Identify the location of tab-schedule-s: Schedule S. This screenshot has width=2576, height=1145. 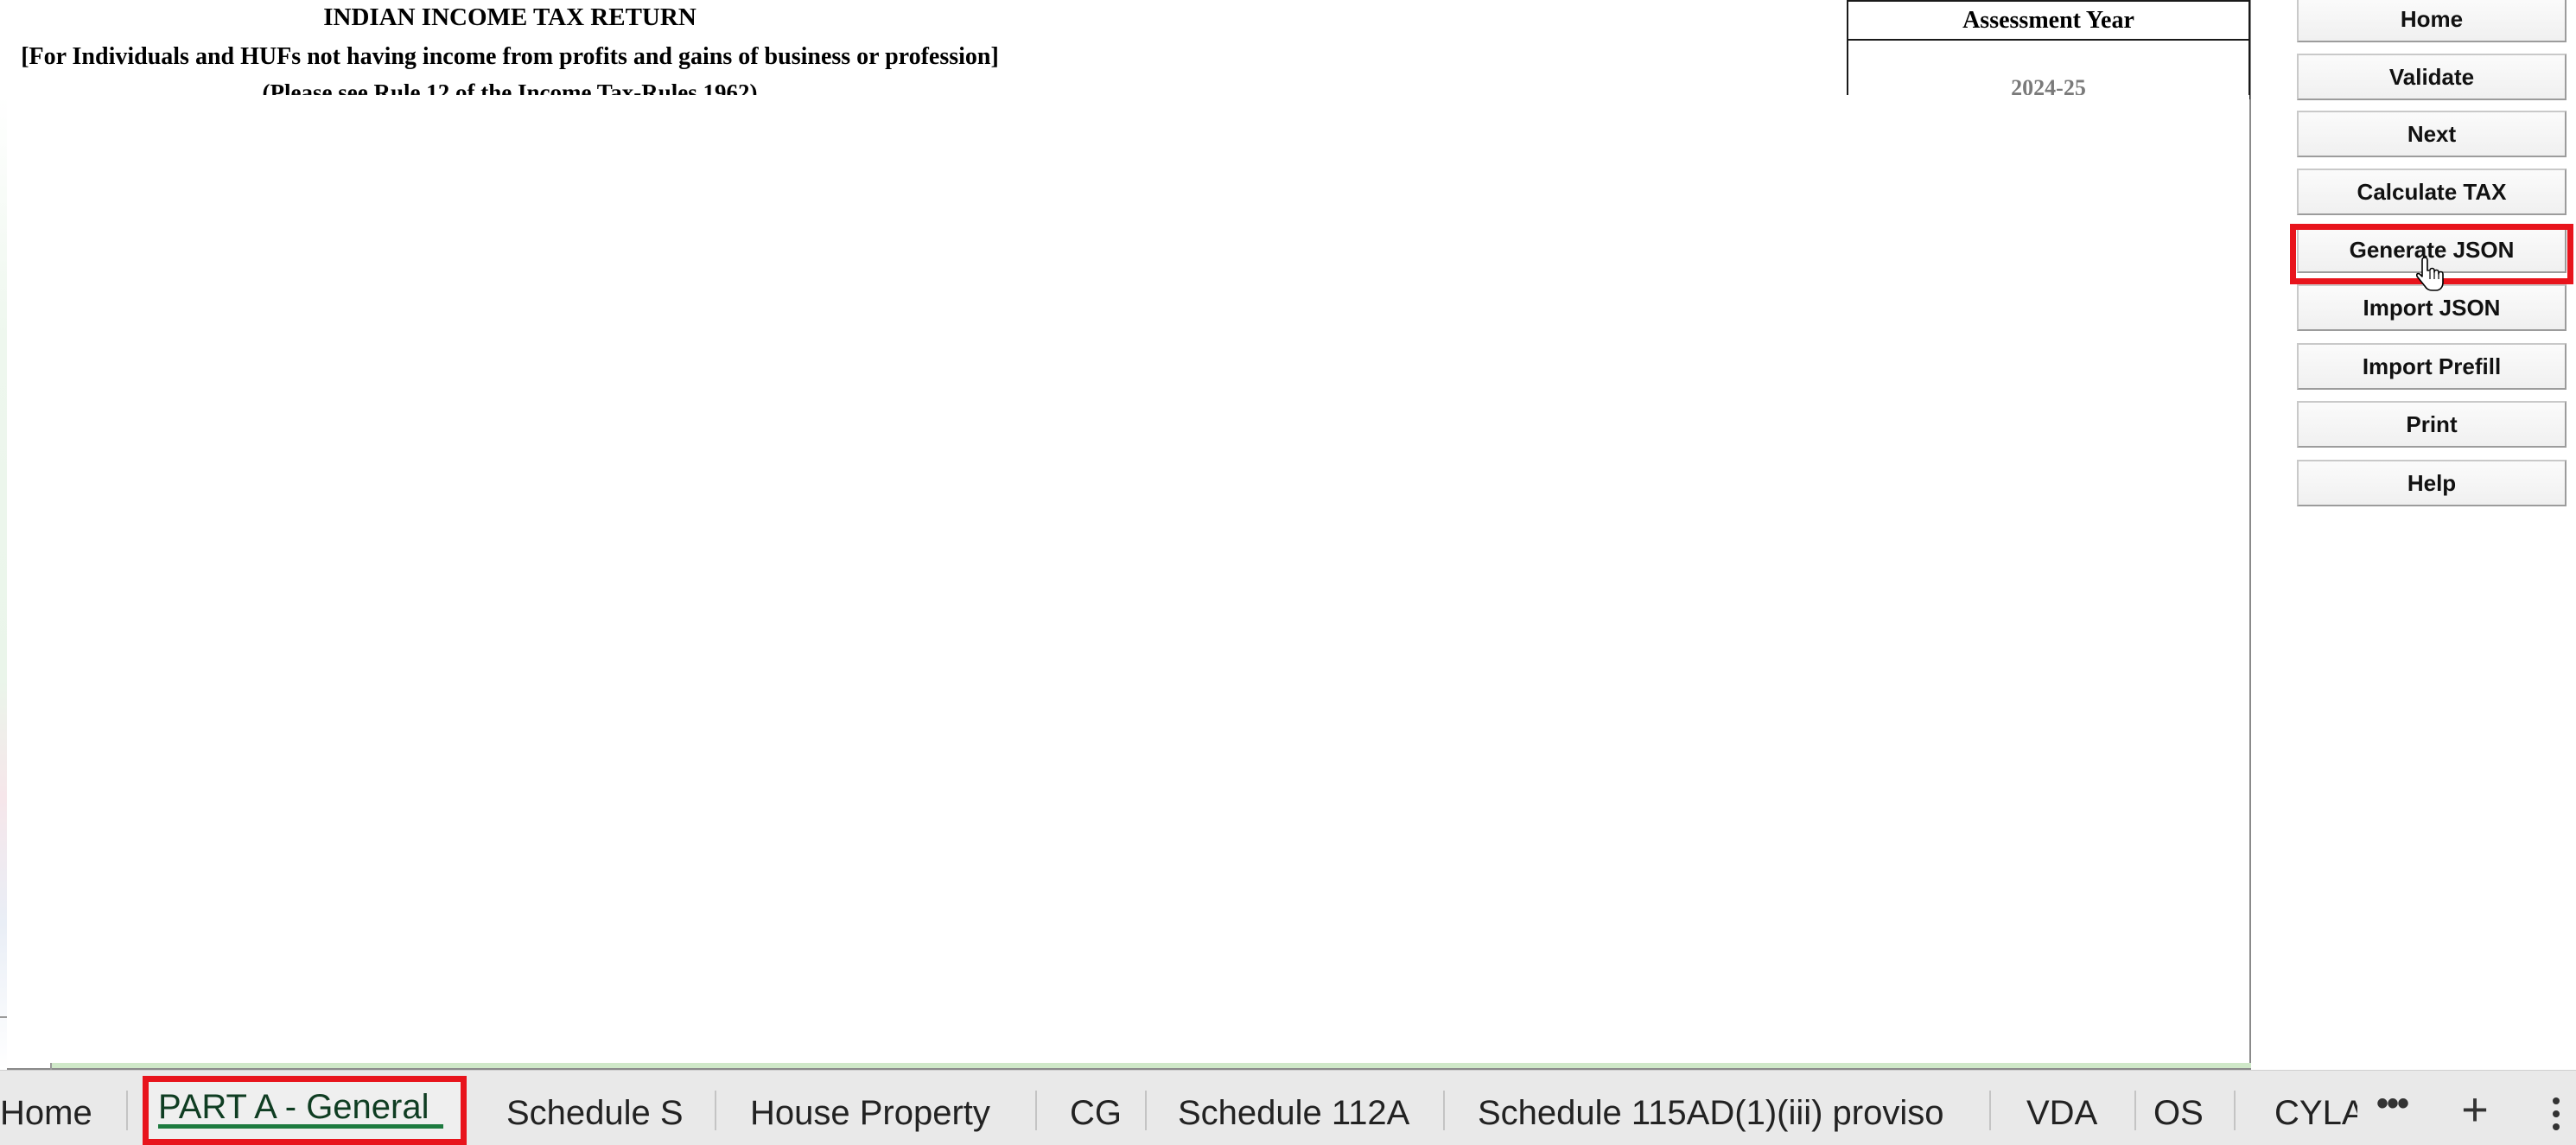
(595, 1107).